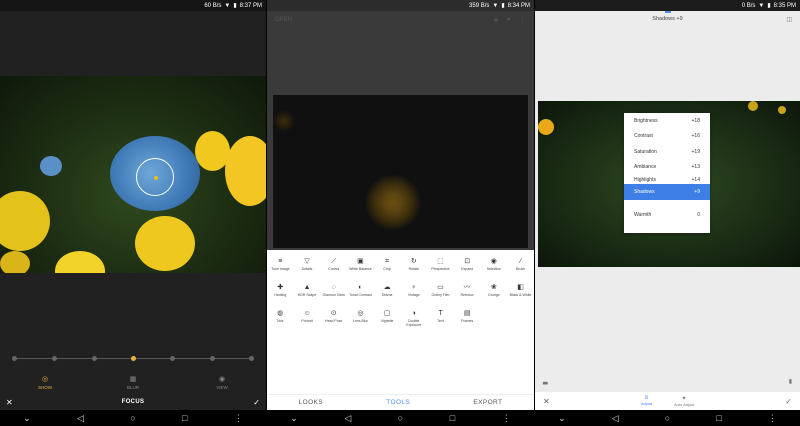  I want to click on tool-text: T Text, so click(440, 323).